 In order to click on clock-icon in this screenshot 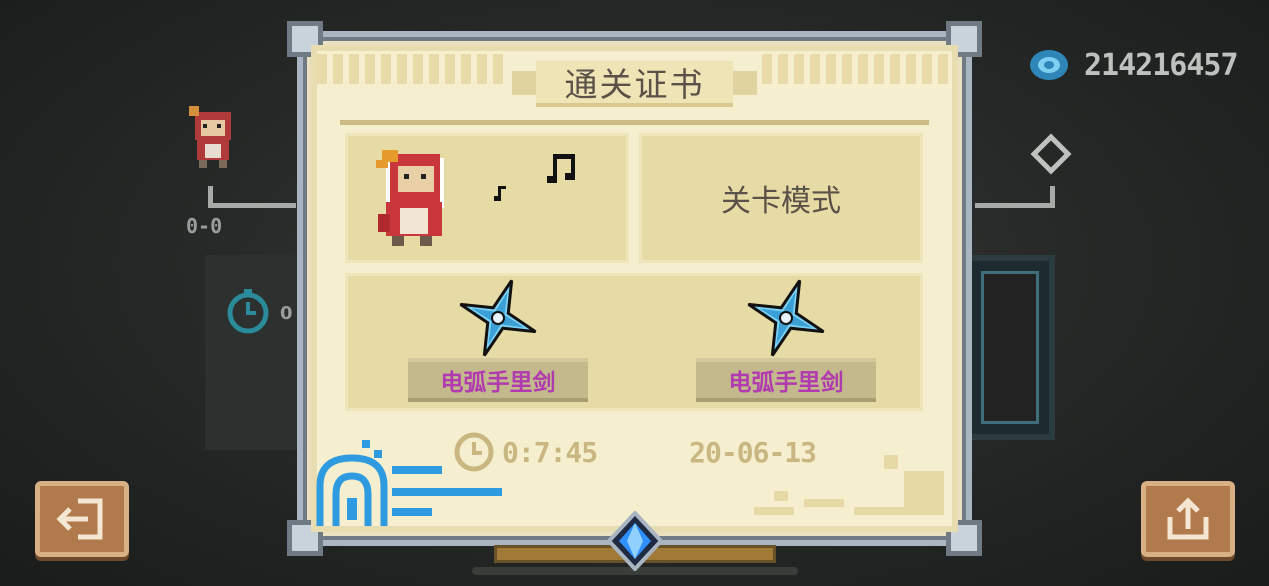, I will do `click(248, 311)`.